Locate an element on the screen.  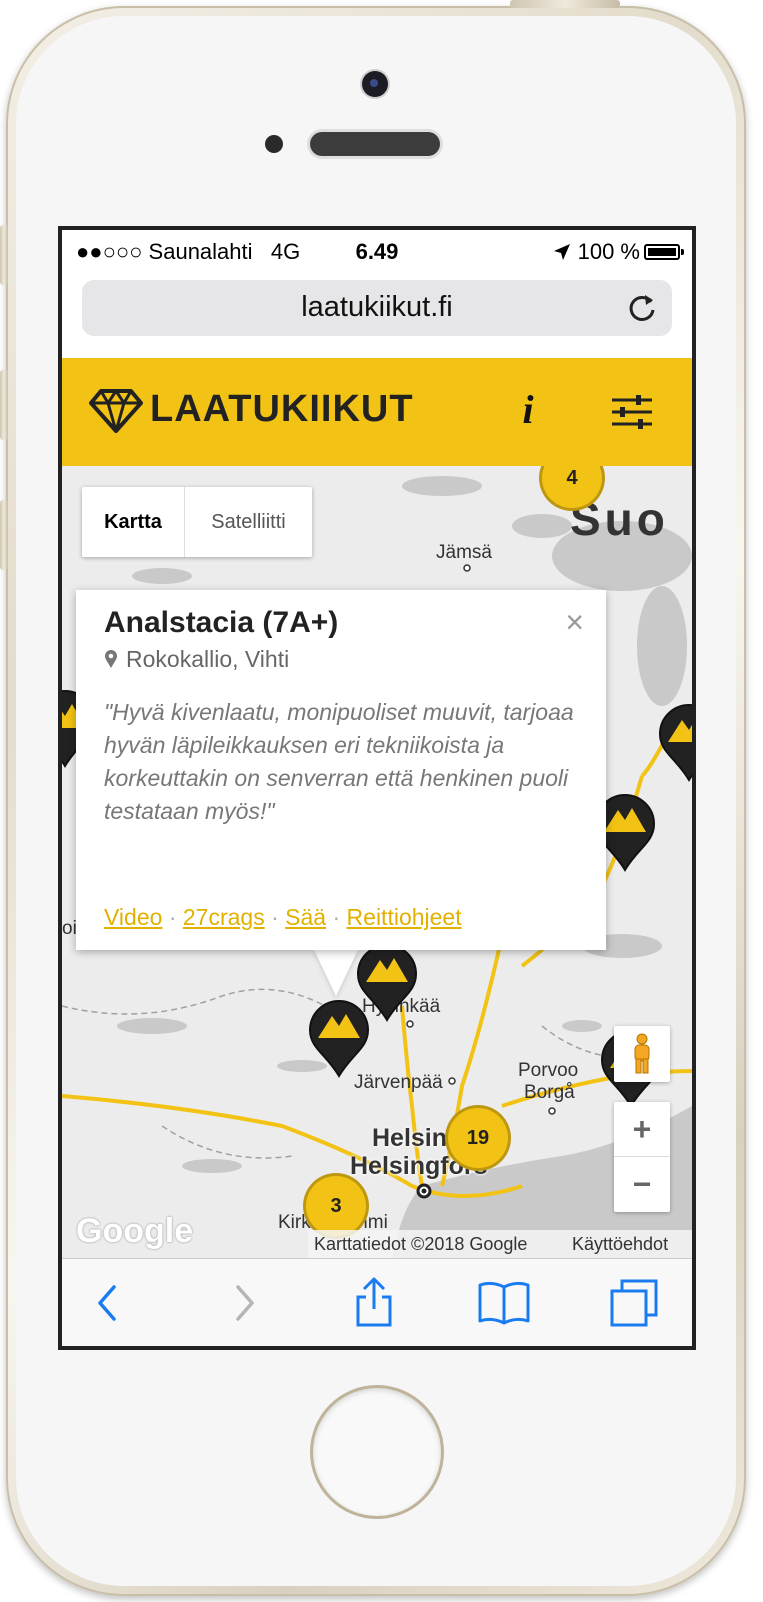
street-view-pegman-button is located at coordinates (642, 1054).